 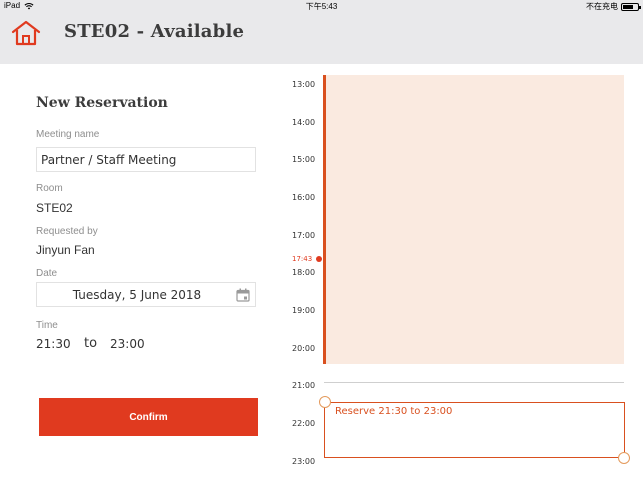 I want to click on status-time: 下午5:43, so click(x=321, y=6).